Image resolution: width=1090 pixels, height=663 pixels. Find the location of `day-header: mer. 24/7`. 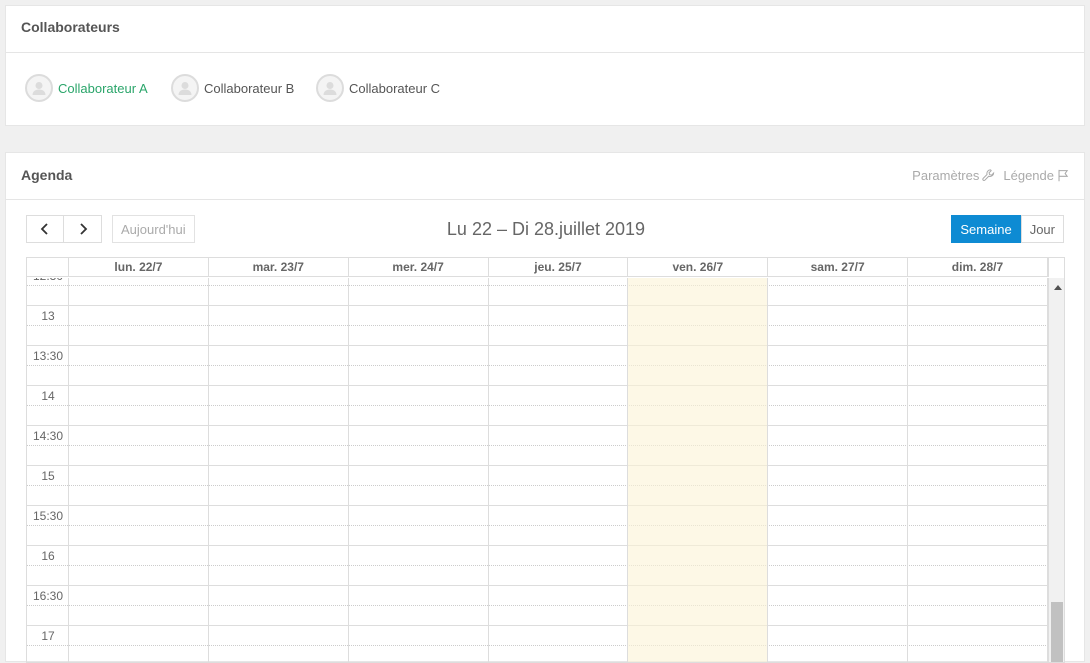

day-header: mer. 24/7 is located at coordinates (419, 267).